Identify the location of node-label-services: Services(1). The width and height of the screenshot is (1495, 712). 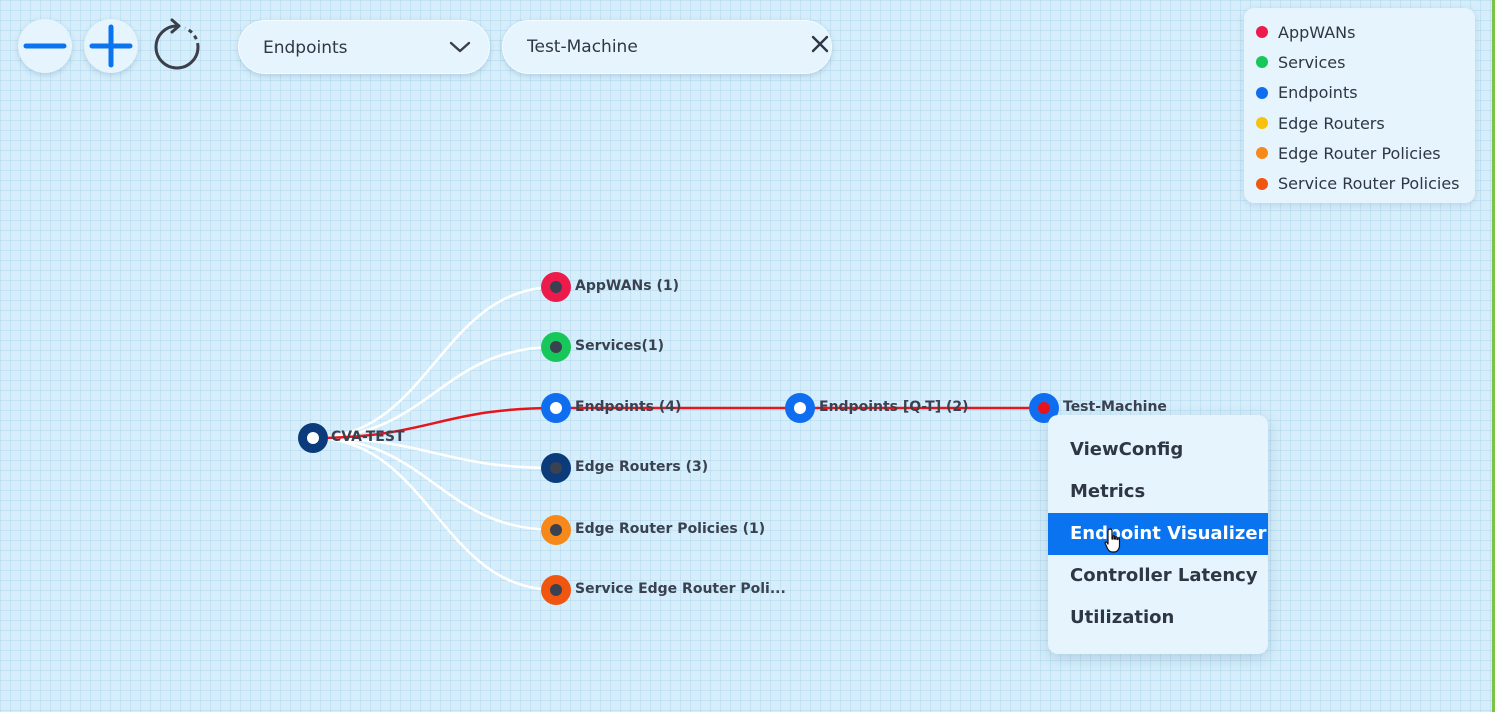
(620, 346).